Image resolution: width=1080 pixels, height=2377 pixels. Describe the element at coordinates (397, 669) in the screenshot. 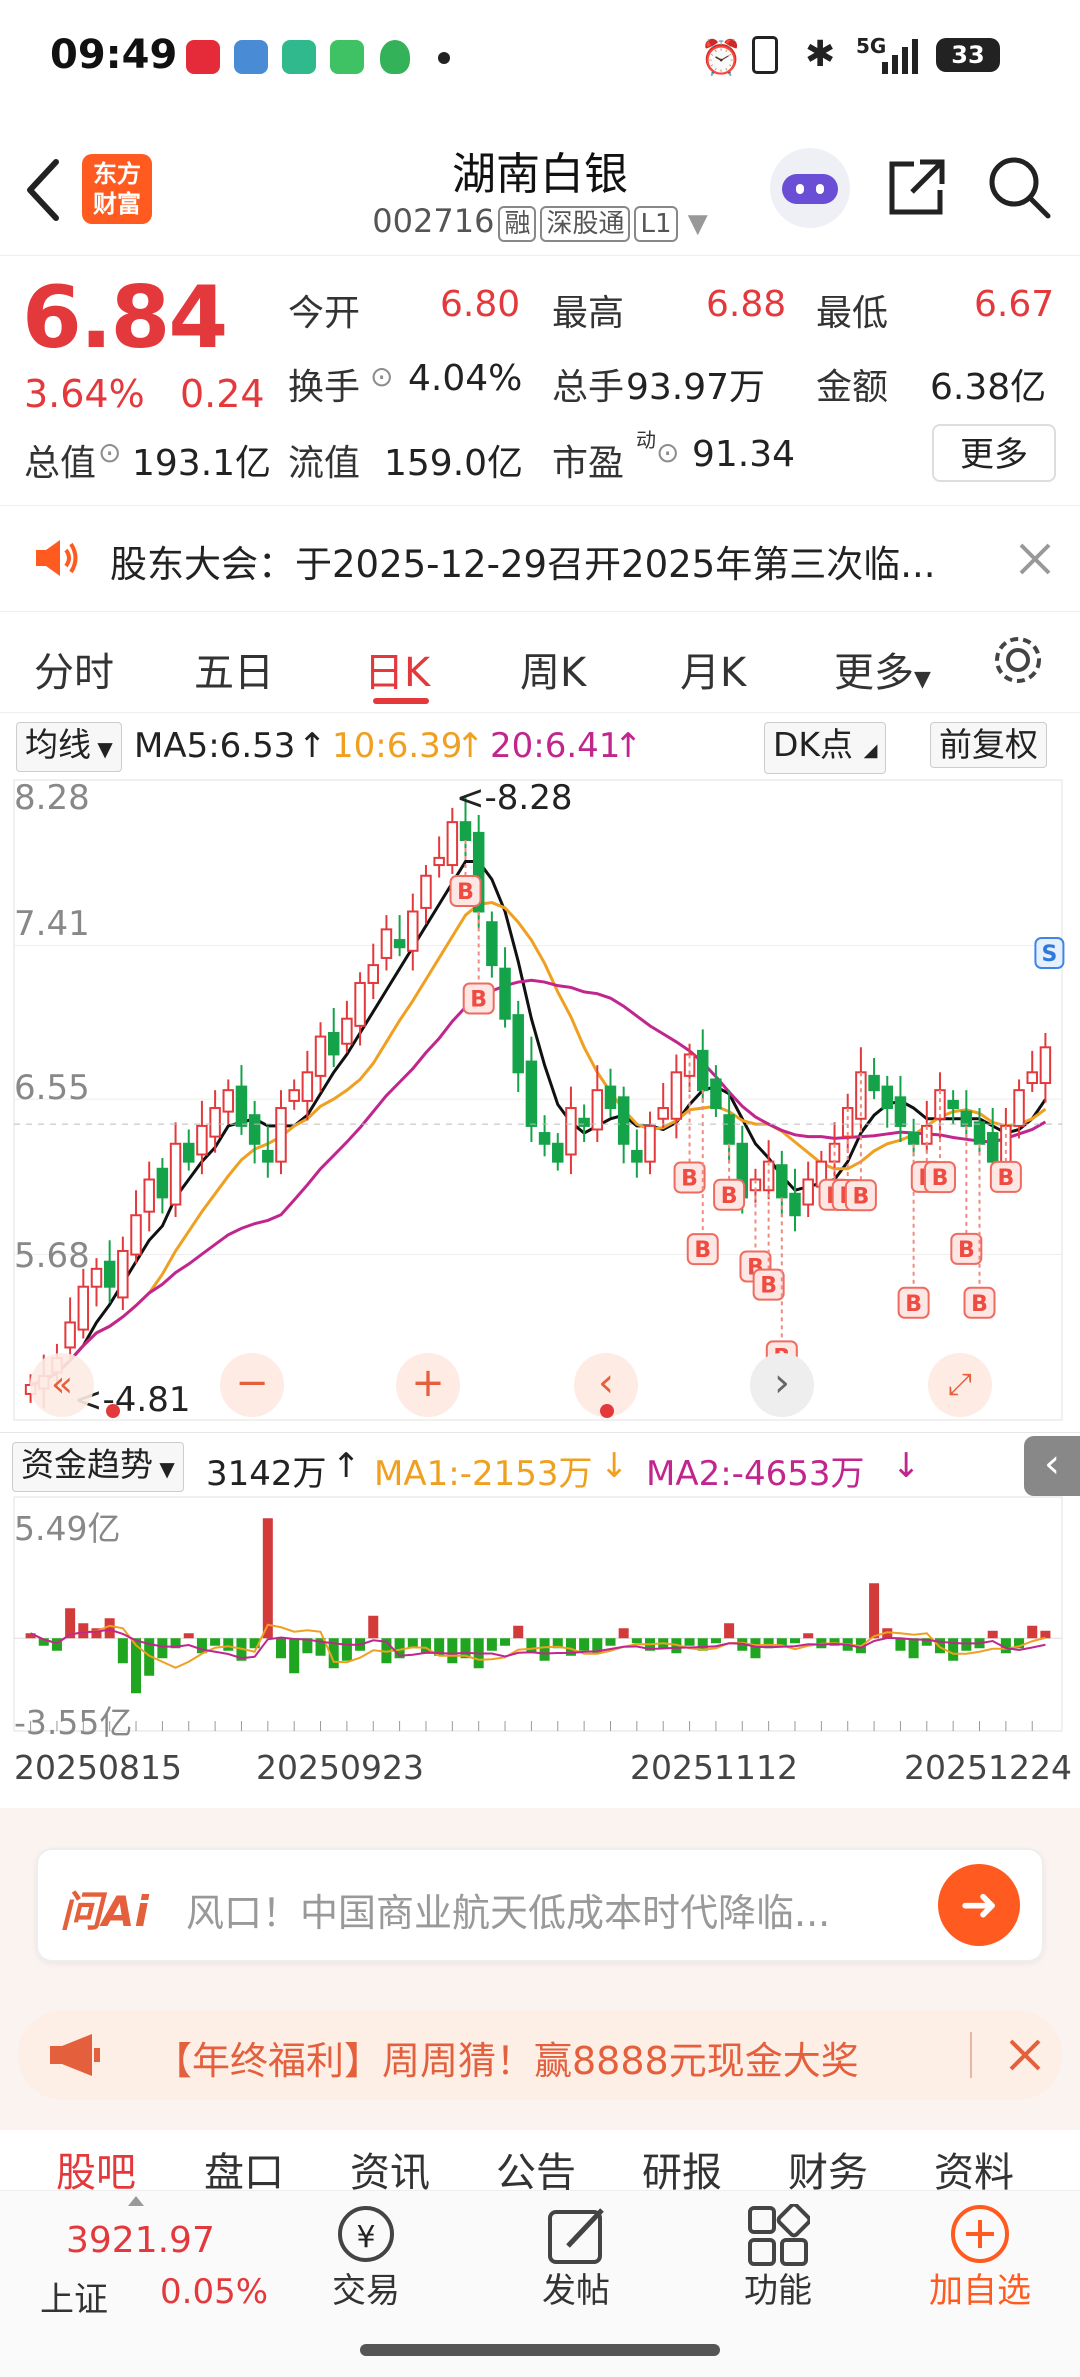

I see `tab-daily-k: 日K` at that location.